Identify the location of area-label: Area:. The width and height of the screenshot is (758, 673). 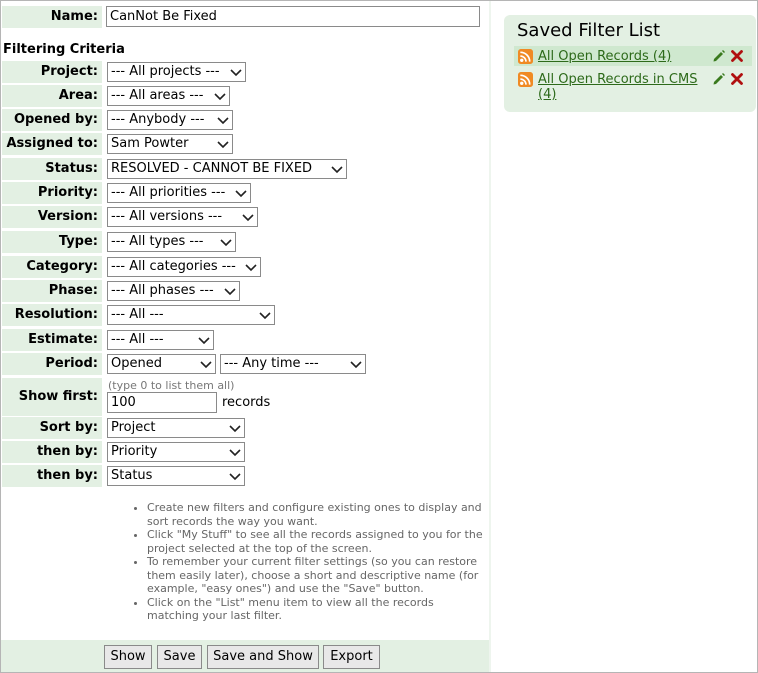
(52, 96).